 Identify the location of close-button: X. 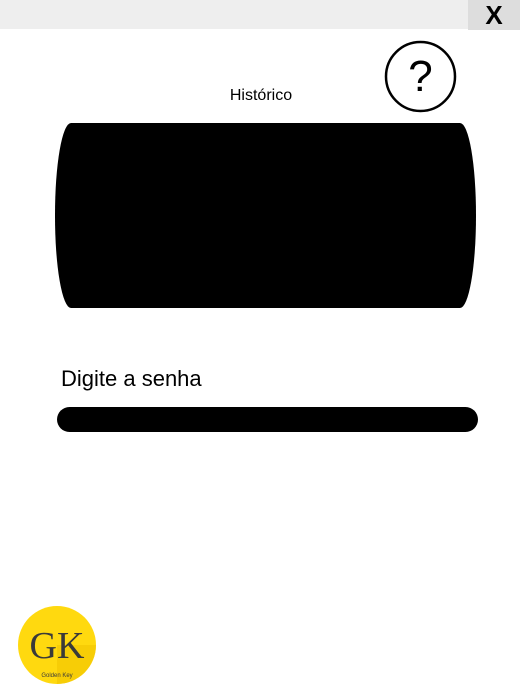
(494, 15).